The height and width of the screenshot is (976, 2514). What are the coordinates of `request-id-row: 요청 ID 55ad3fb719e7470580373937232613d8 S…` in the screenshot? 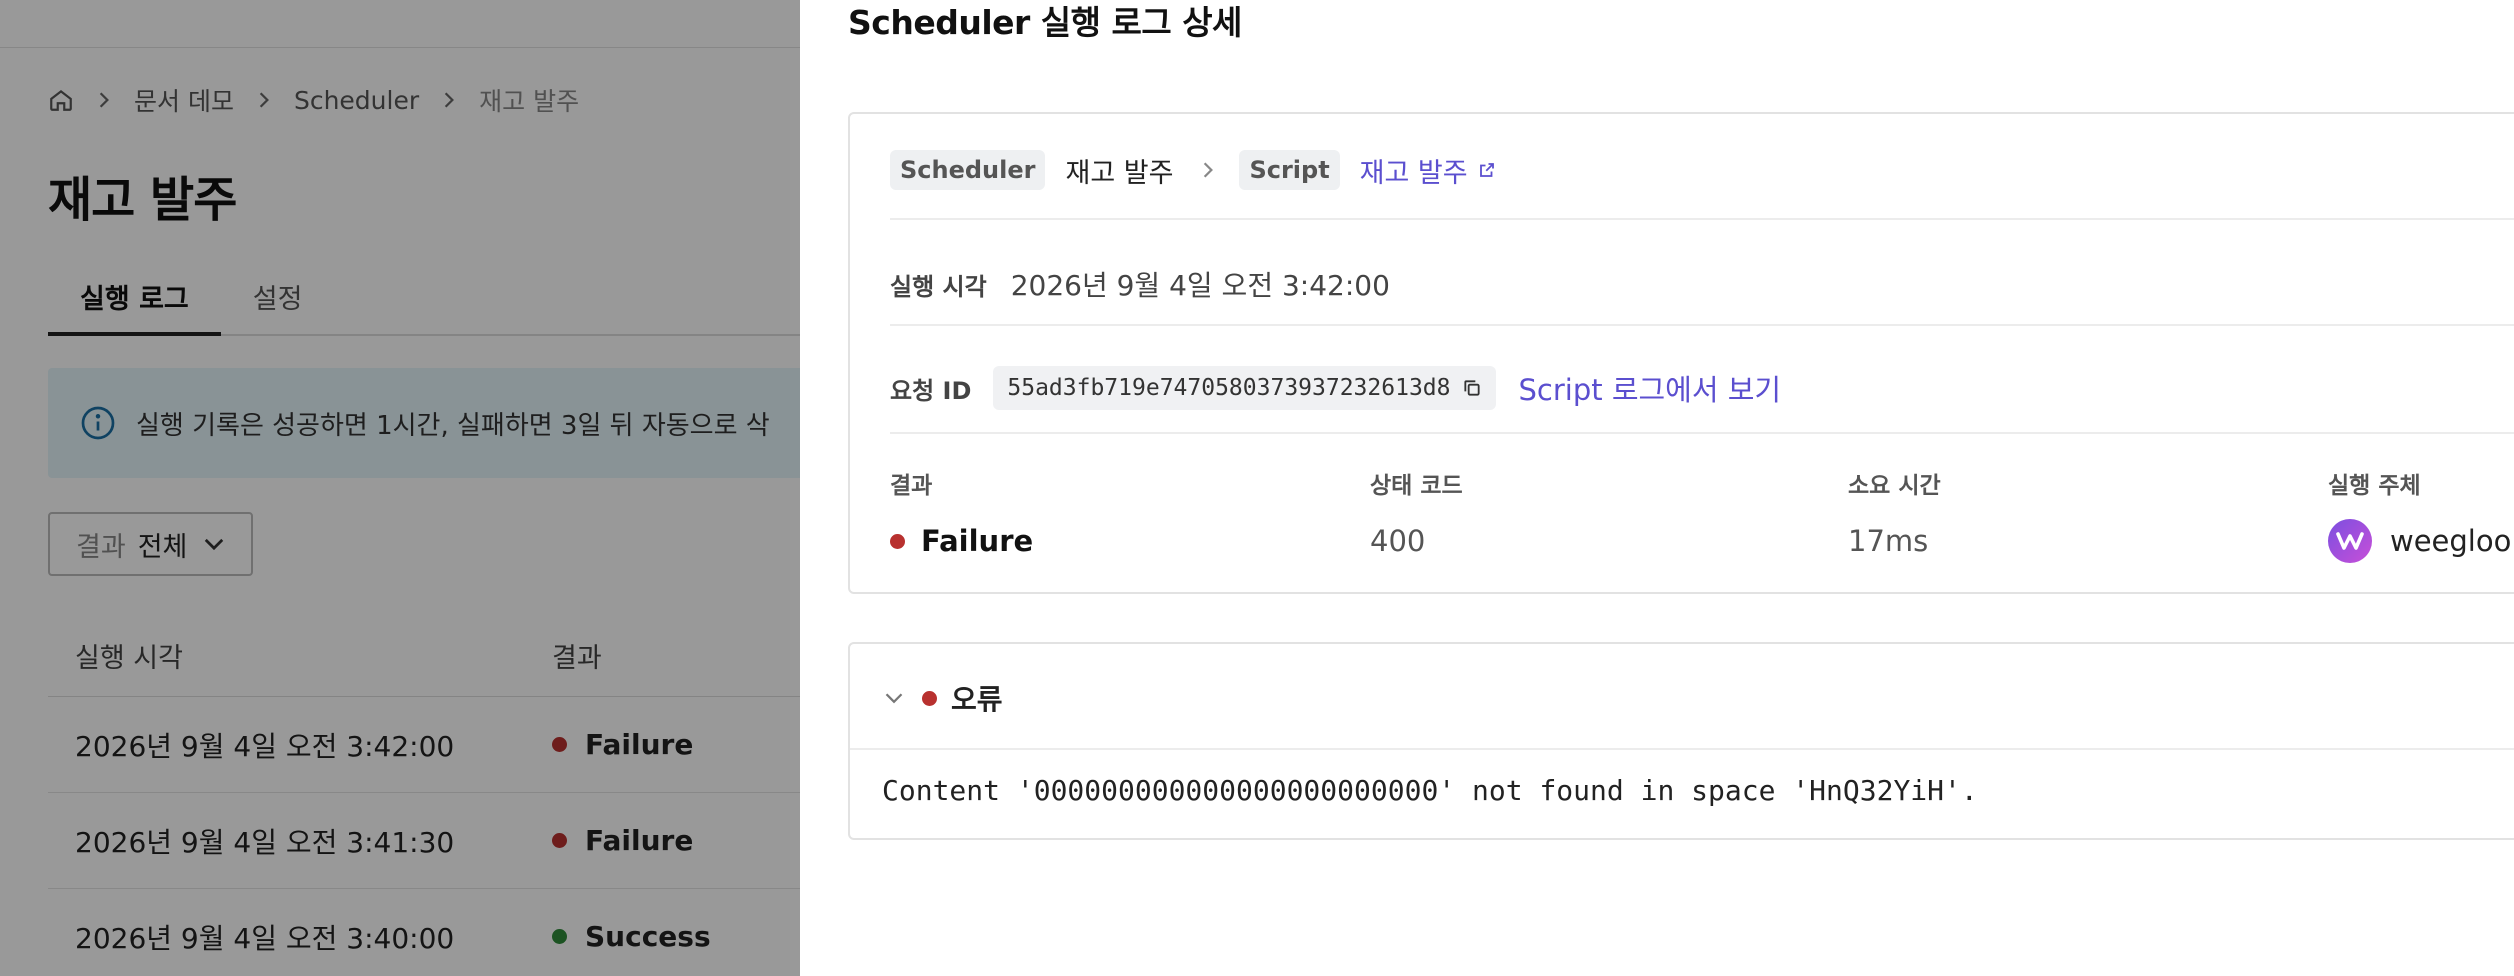 It's located at (1335, 388).